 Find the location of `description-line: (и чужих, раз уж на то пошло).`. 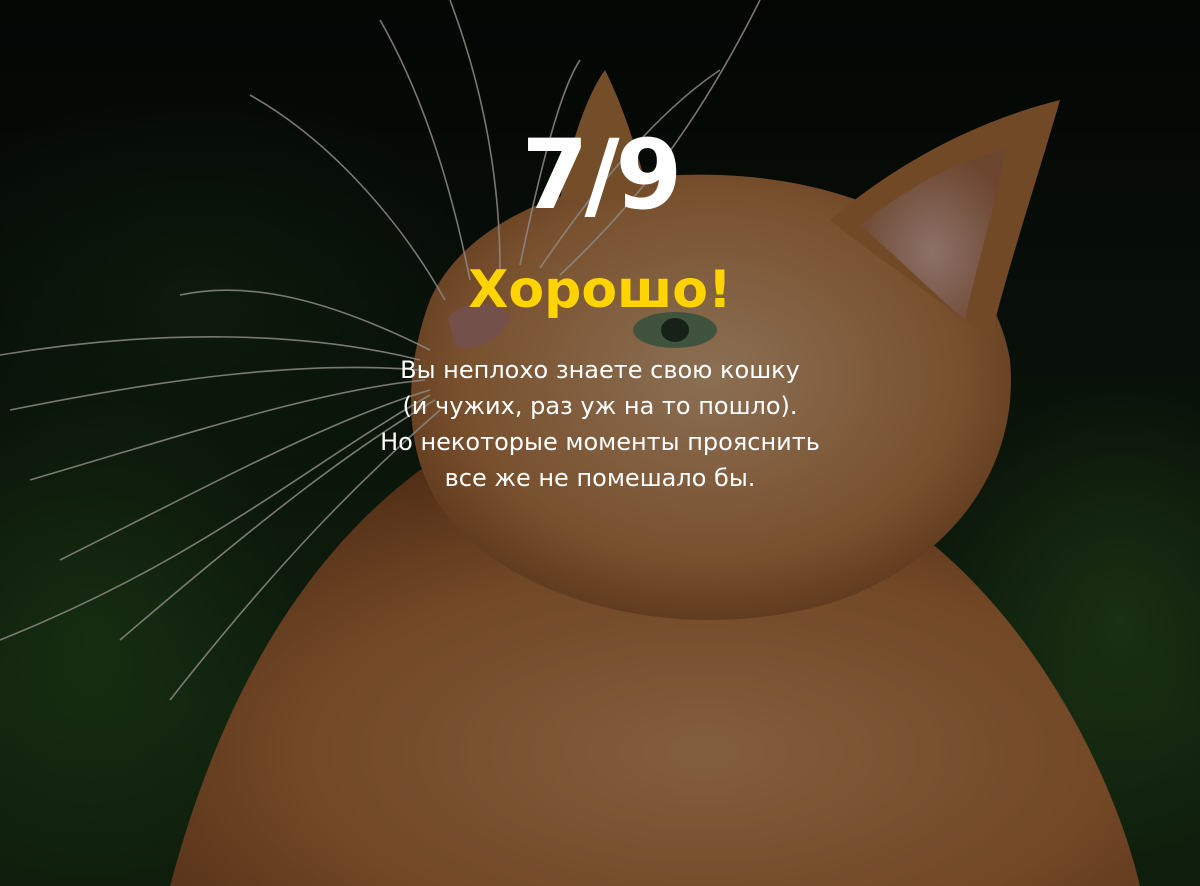

description-line: (и чужих, раз уж на то пошло). is located at coordinates (600, 406).